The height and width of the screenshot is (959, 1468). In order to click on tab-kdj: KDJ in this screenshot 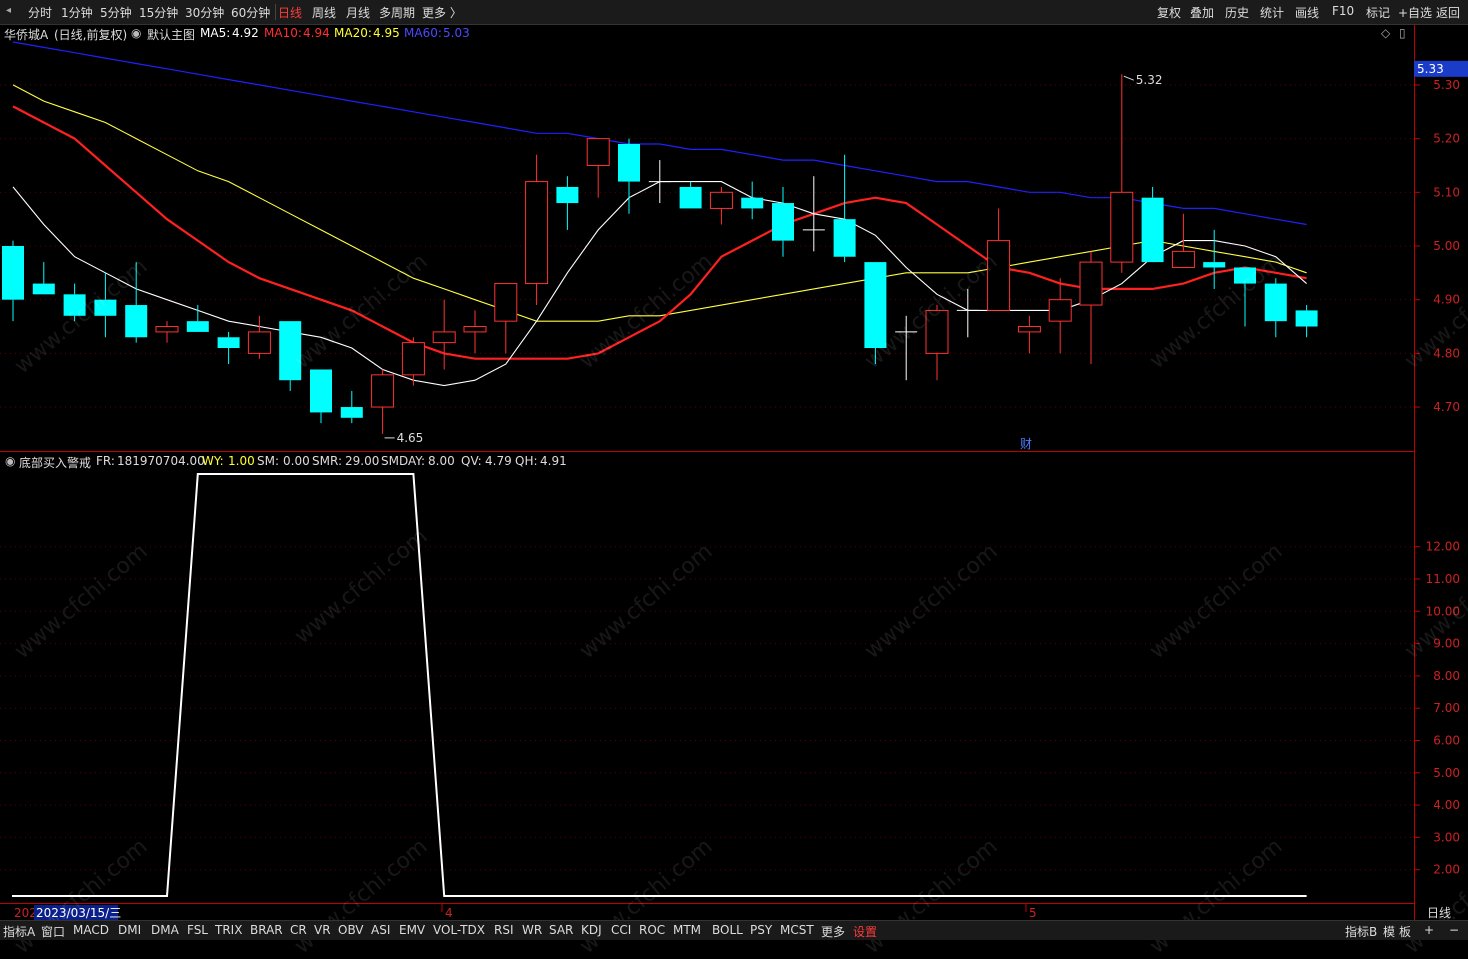, I will do `click(591, 930)`.